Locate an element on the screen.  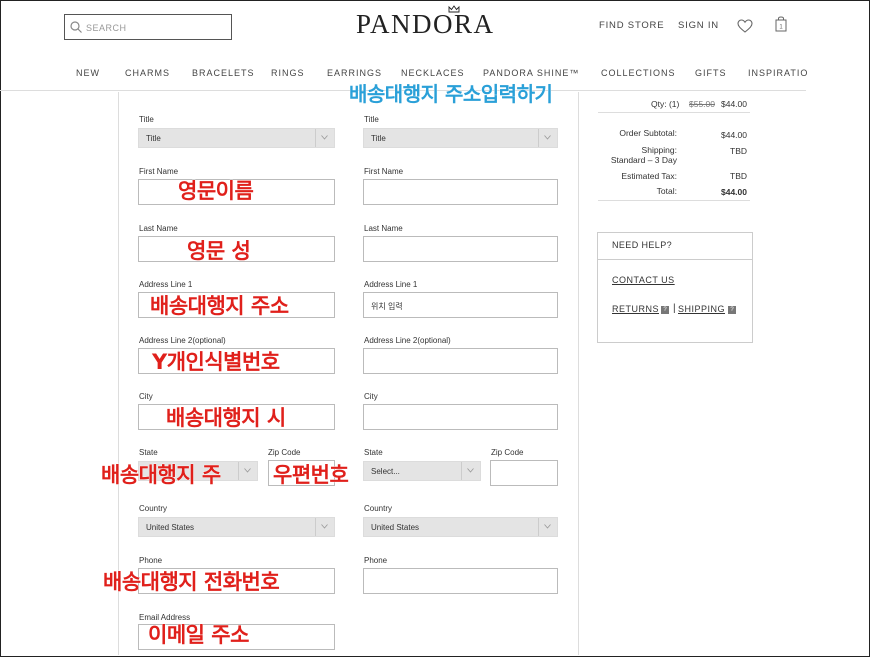
annotation-phone: 배송대행지 전화번호 is located at coordinates (191, 582).